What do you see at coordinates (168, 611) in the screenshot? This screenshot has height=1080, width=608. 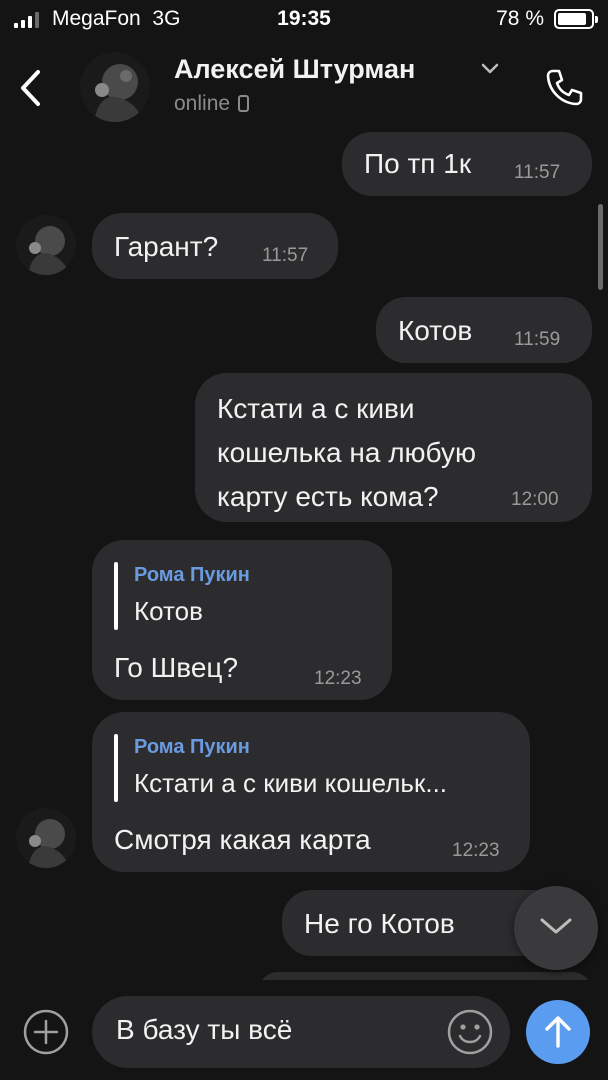 I see `reply-text: Котов` at bounding box center [168, 611].